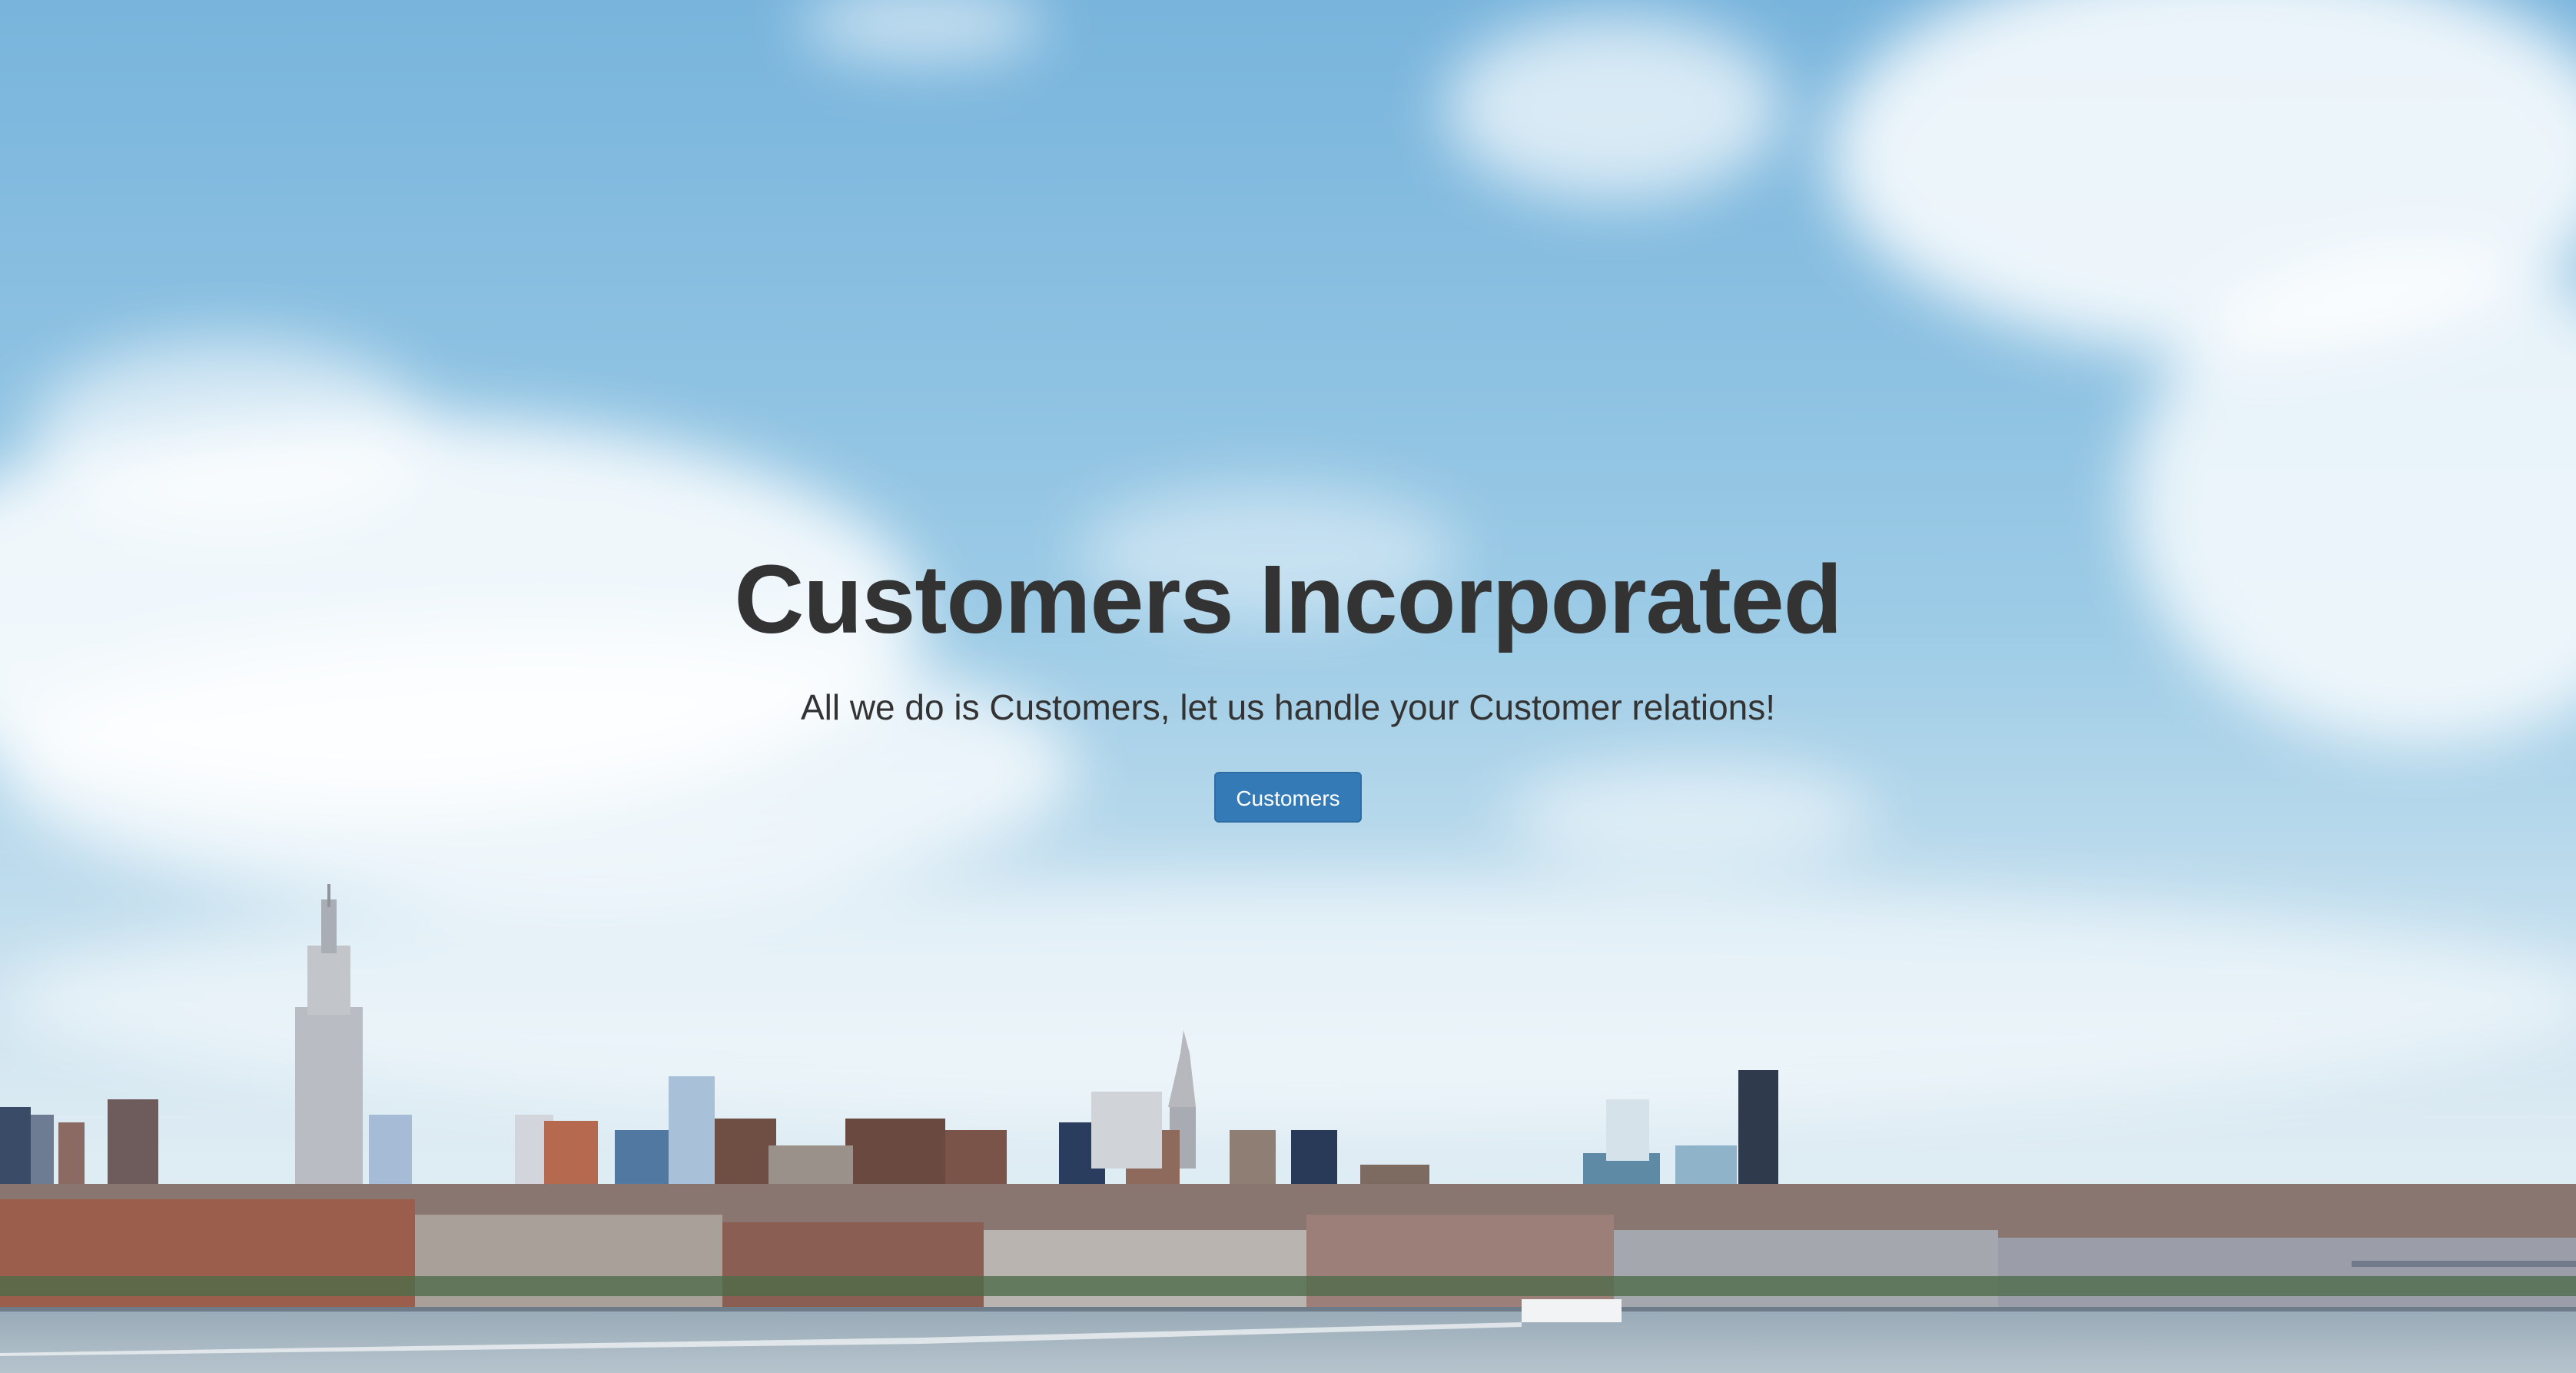 Image resolution: width=2576 pixels, height=1373 pixels. What do you see at coordinates (1288, 797) in the screenshot?
I see `customers-button: Customers` at bounding box center [1288, 797].